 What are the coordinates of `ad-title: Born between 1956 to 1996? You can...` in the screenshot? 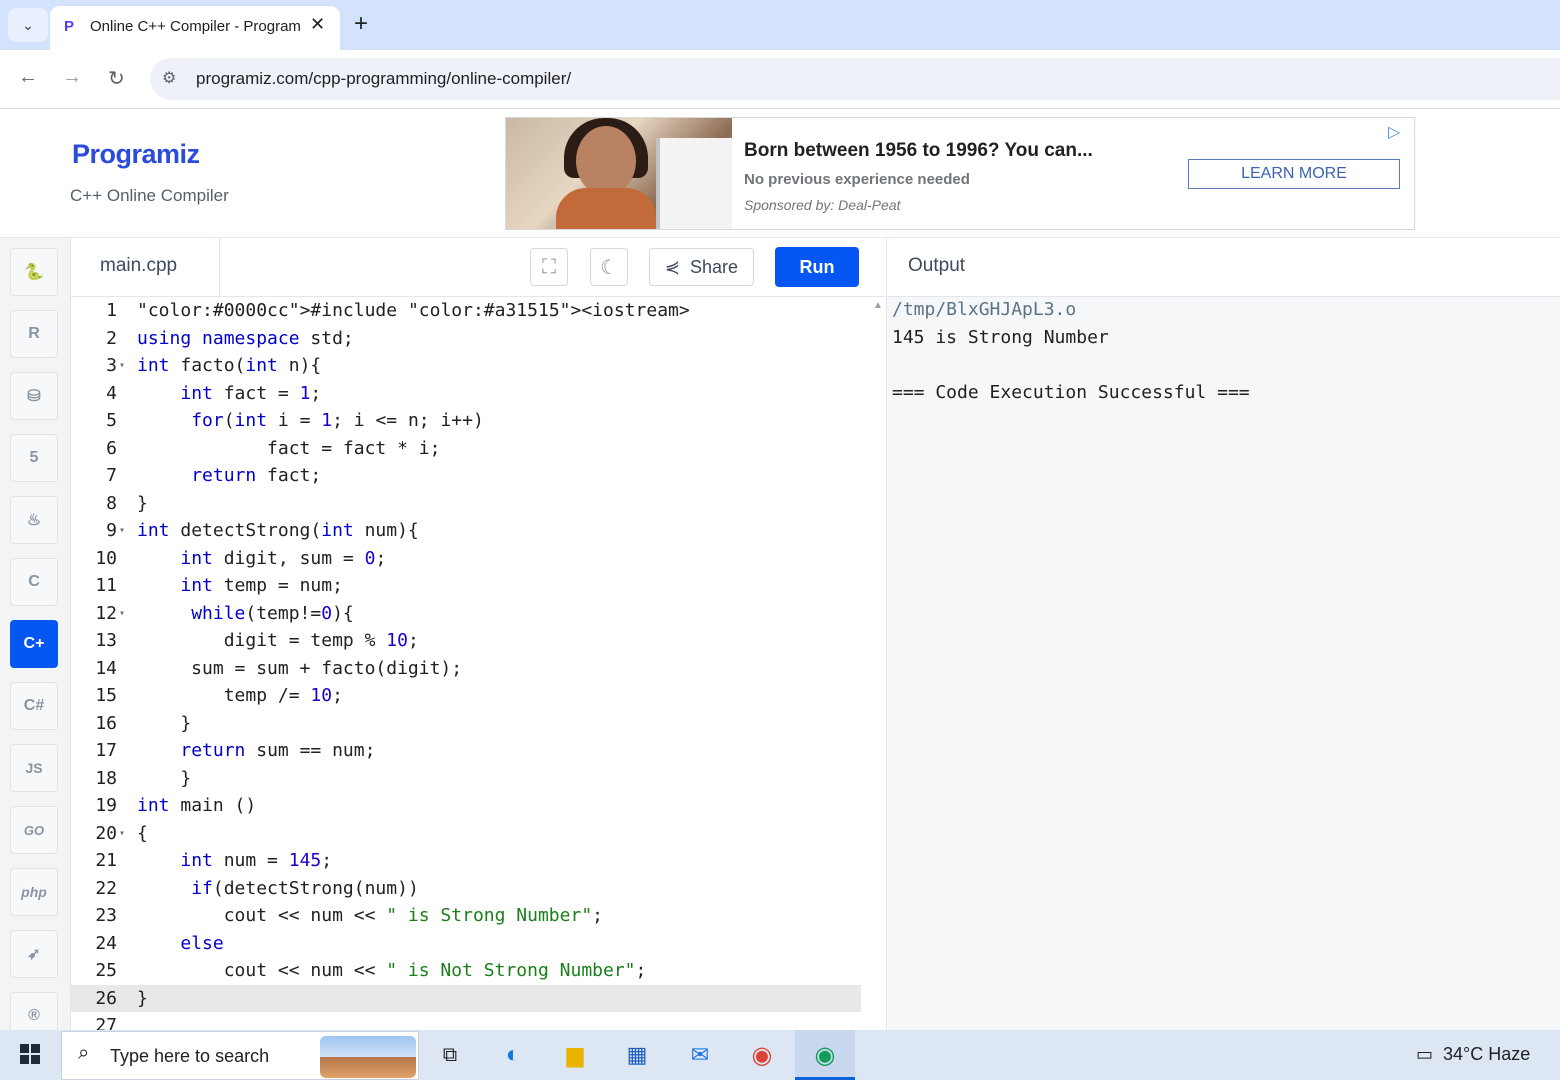 It's located at (918, 151).